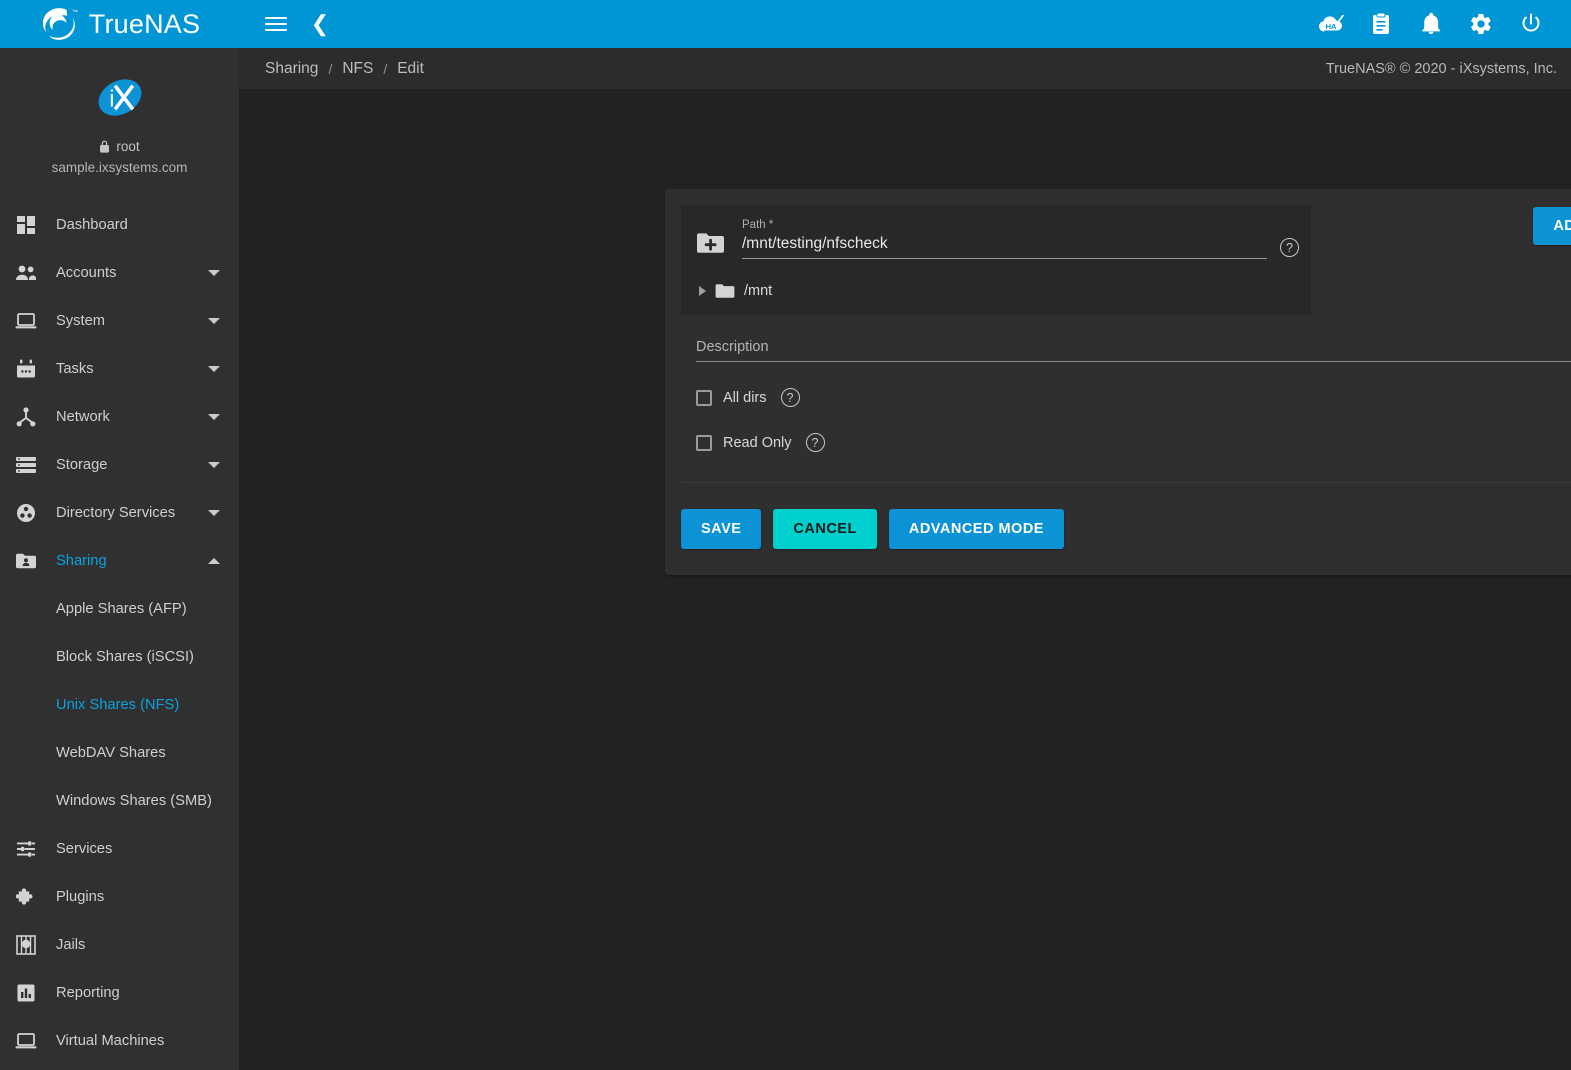 Image resolution: width=1571 pixels, height=1070 pixels. What do you see at coordinates (1126, 482) in the screenshot?
I see `card-divider` at bounding box center [1126, 482].